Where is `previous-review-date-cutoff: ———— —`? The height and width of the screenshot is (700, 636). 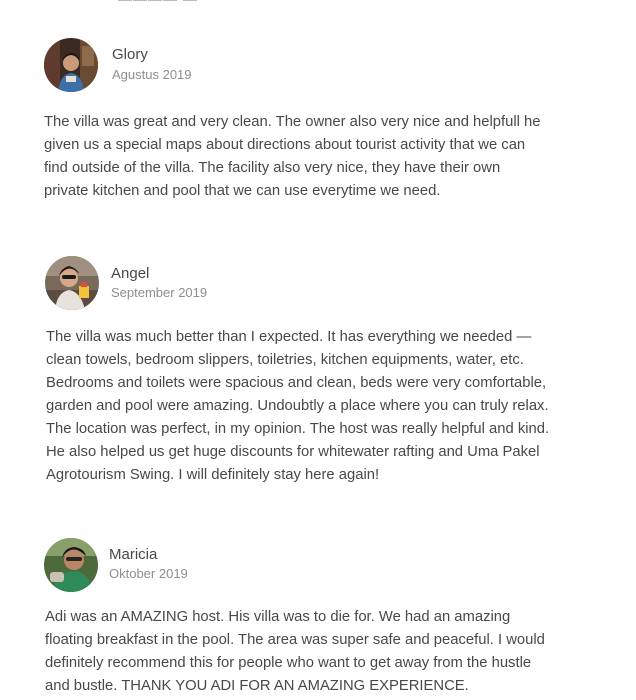 previous-review-date-cutoff: ———— — is located at coordinates (158, 3).